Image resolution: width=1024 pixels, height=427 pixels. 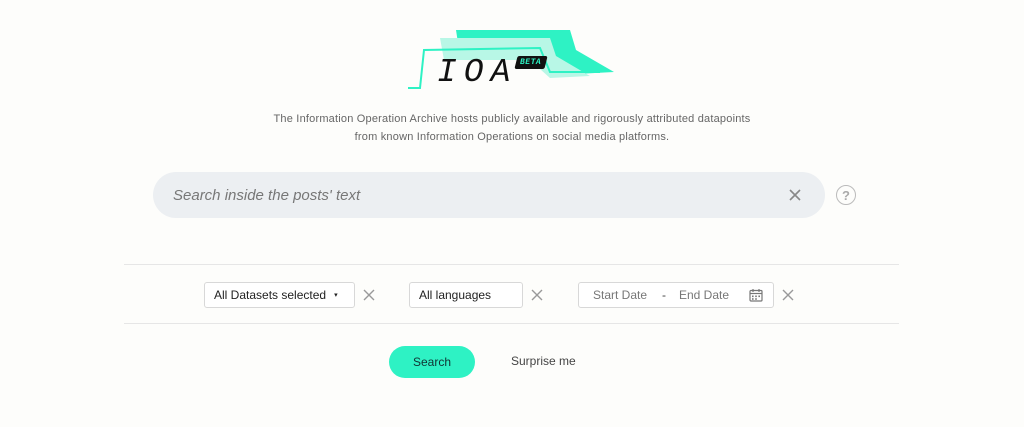 What do you see at coordinates (477, 72) in the screenshot?
I see `logo-text: IOA` at bounding box center [477, 72].